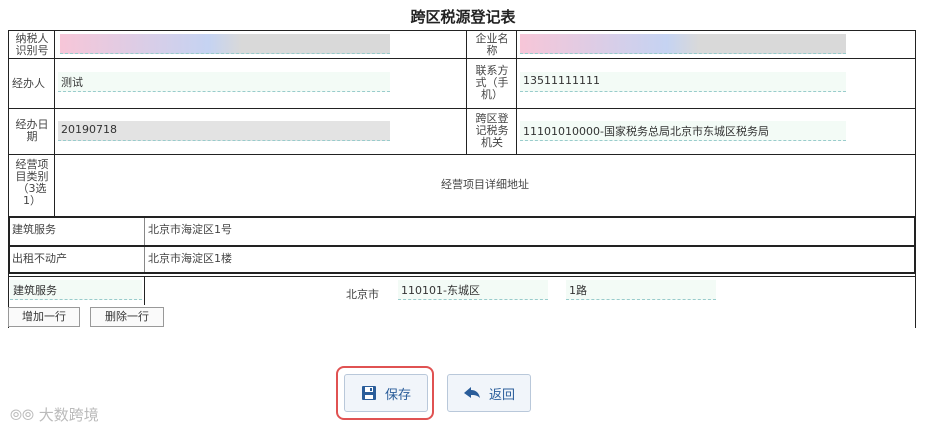  Describe the element at coordinates (492, 82) in the screenshot. I see `contact-label: 联系方 式（手 机）` at that location.